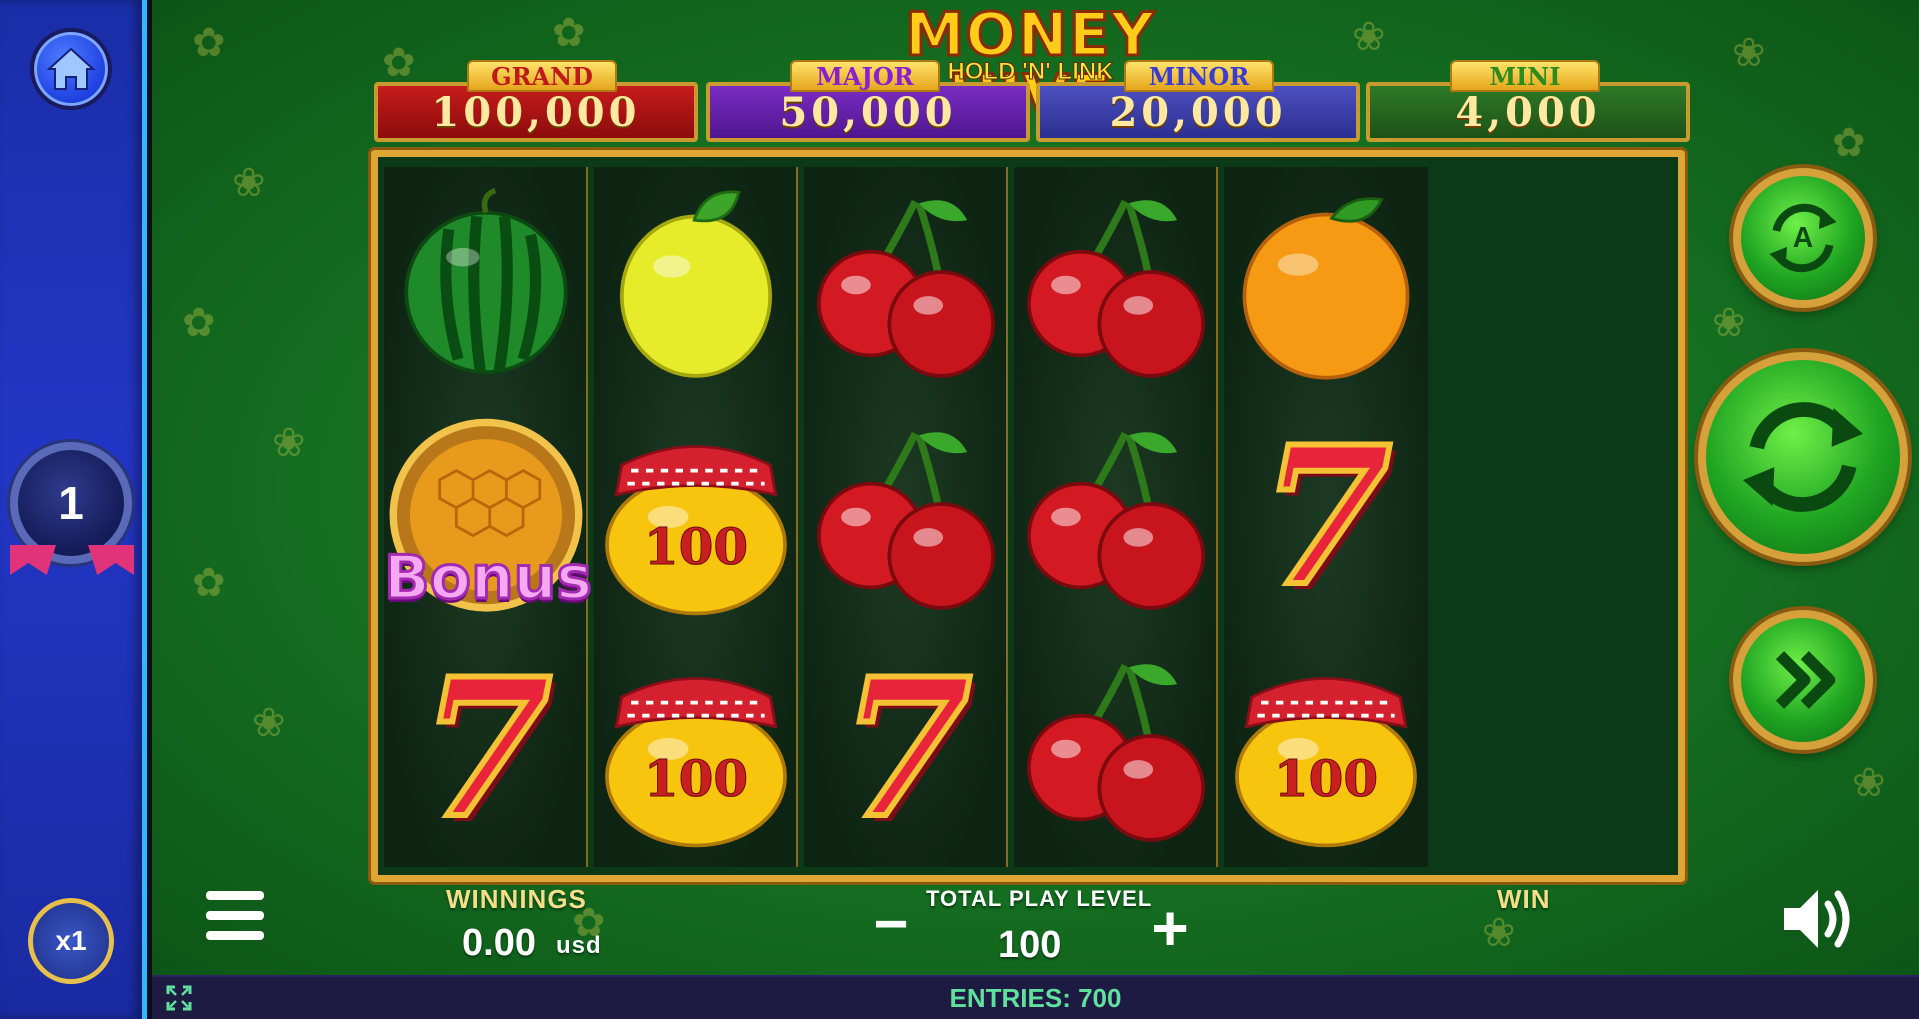 This screenshot has width=1919, height=1019. What do you see at coordinates (209, 43) in the screenshot?
I see `bee-doodle-icon: ✿` at bounding box center [209, 43].